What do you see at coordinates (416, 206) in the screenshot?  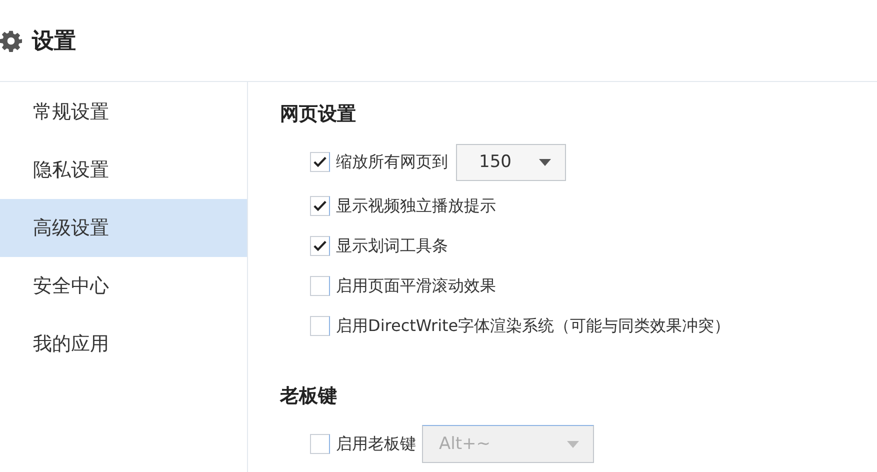 I see `checkbox-label: 显示视频独立播放提示` at bounding box center [416, 206].